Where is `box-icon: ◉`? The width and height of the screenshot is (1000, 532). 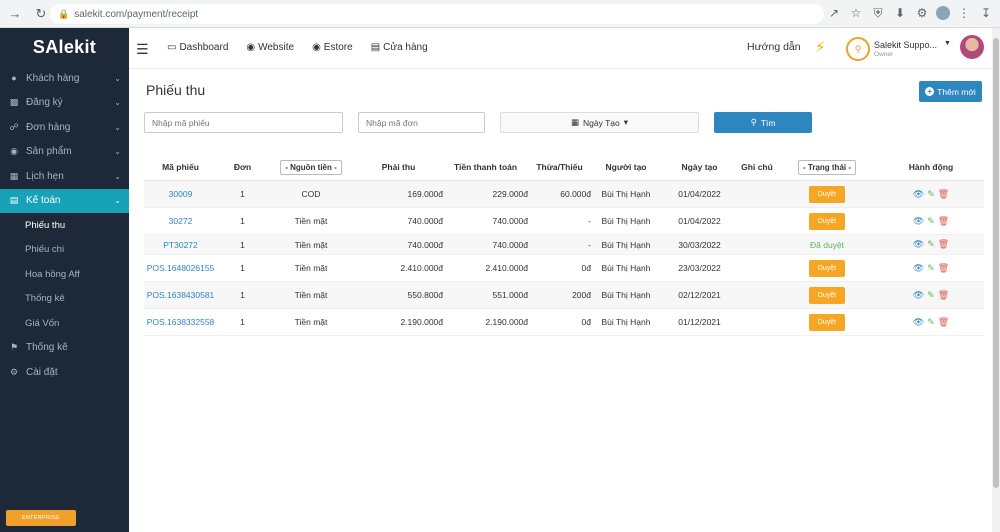 box-icon: ◉ is located at coordinates (14, 151).